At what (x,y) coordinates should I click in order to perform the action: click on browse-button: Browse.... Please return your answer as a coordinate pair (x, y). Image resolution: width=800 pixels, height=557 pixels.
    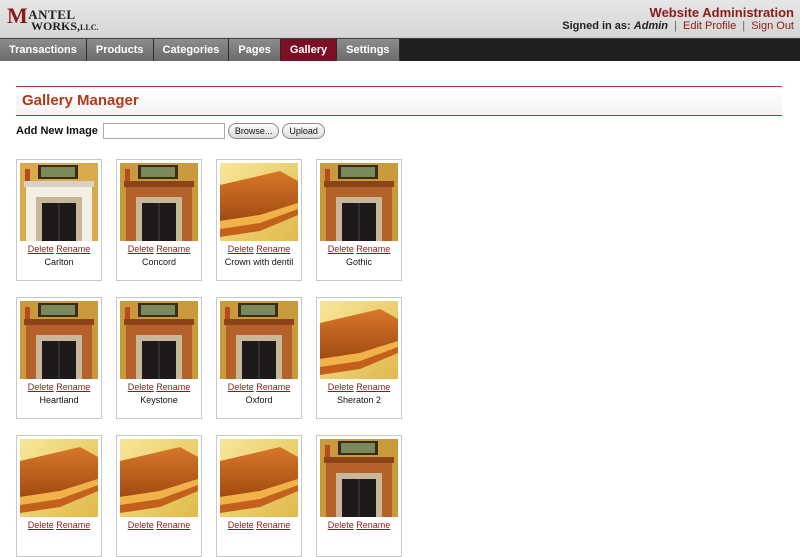
    Looking at the image, I should click on (253, 131).